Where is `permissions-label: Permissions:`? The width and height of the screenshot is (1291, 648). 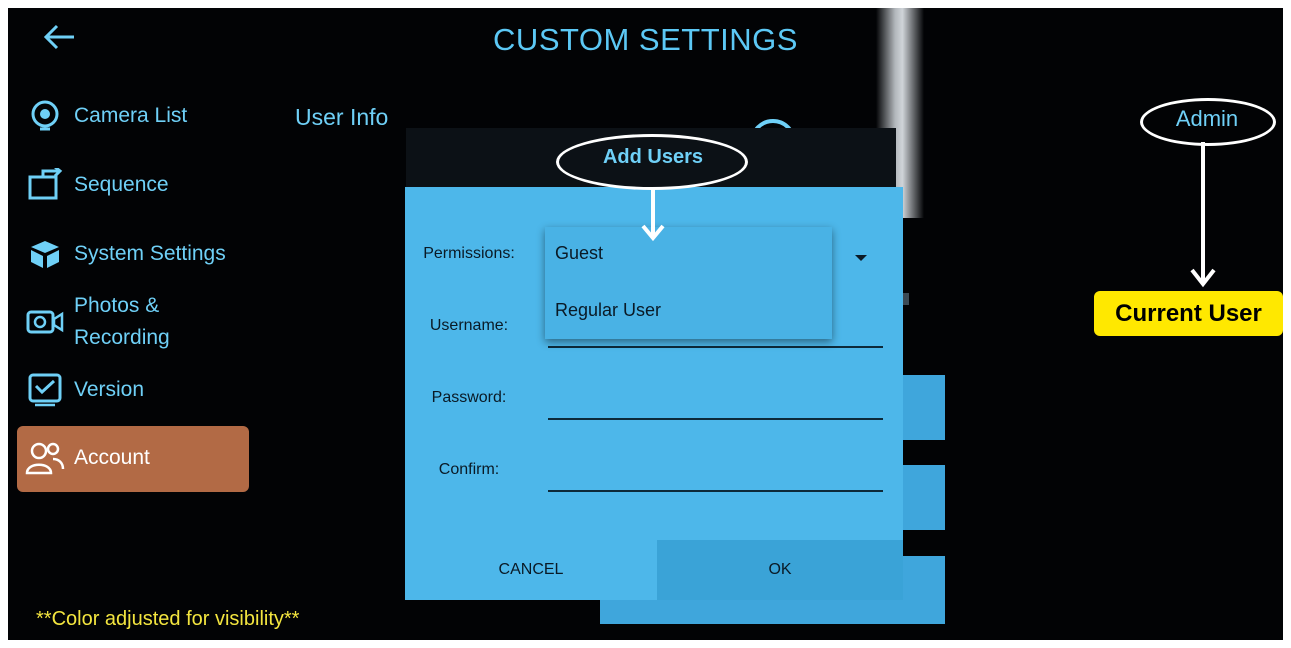 permissions-label: Permissions: is located at coordinates (469, 253).